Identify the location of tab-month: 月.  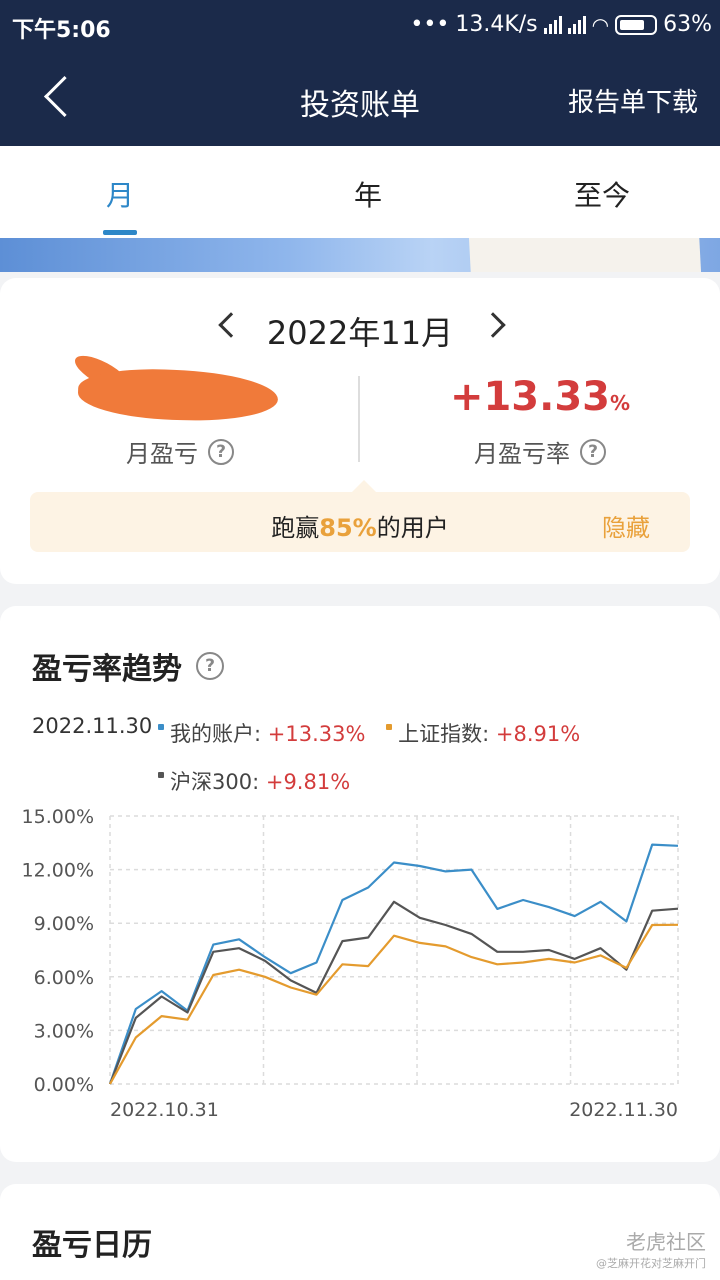
(140, 192).